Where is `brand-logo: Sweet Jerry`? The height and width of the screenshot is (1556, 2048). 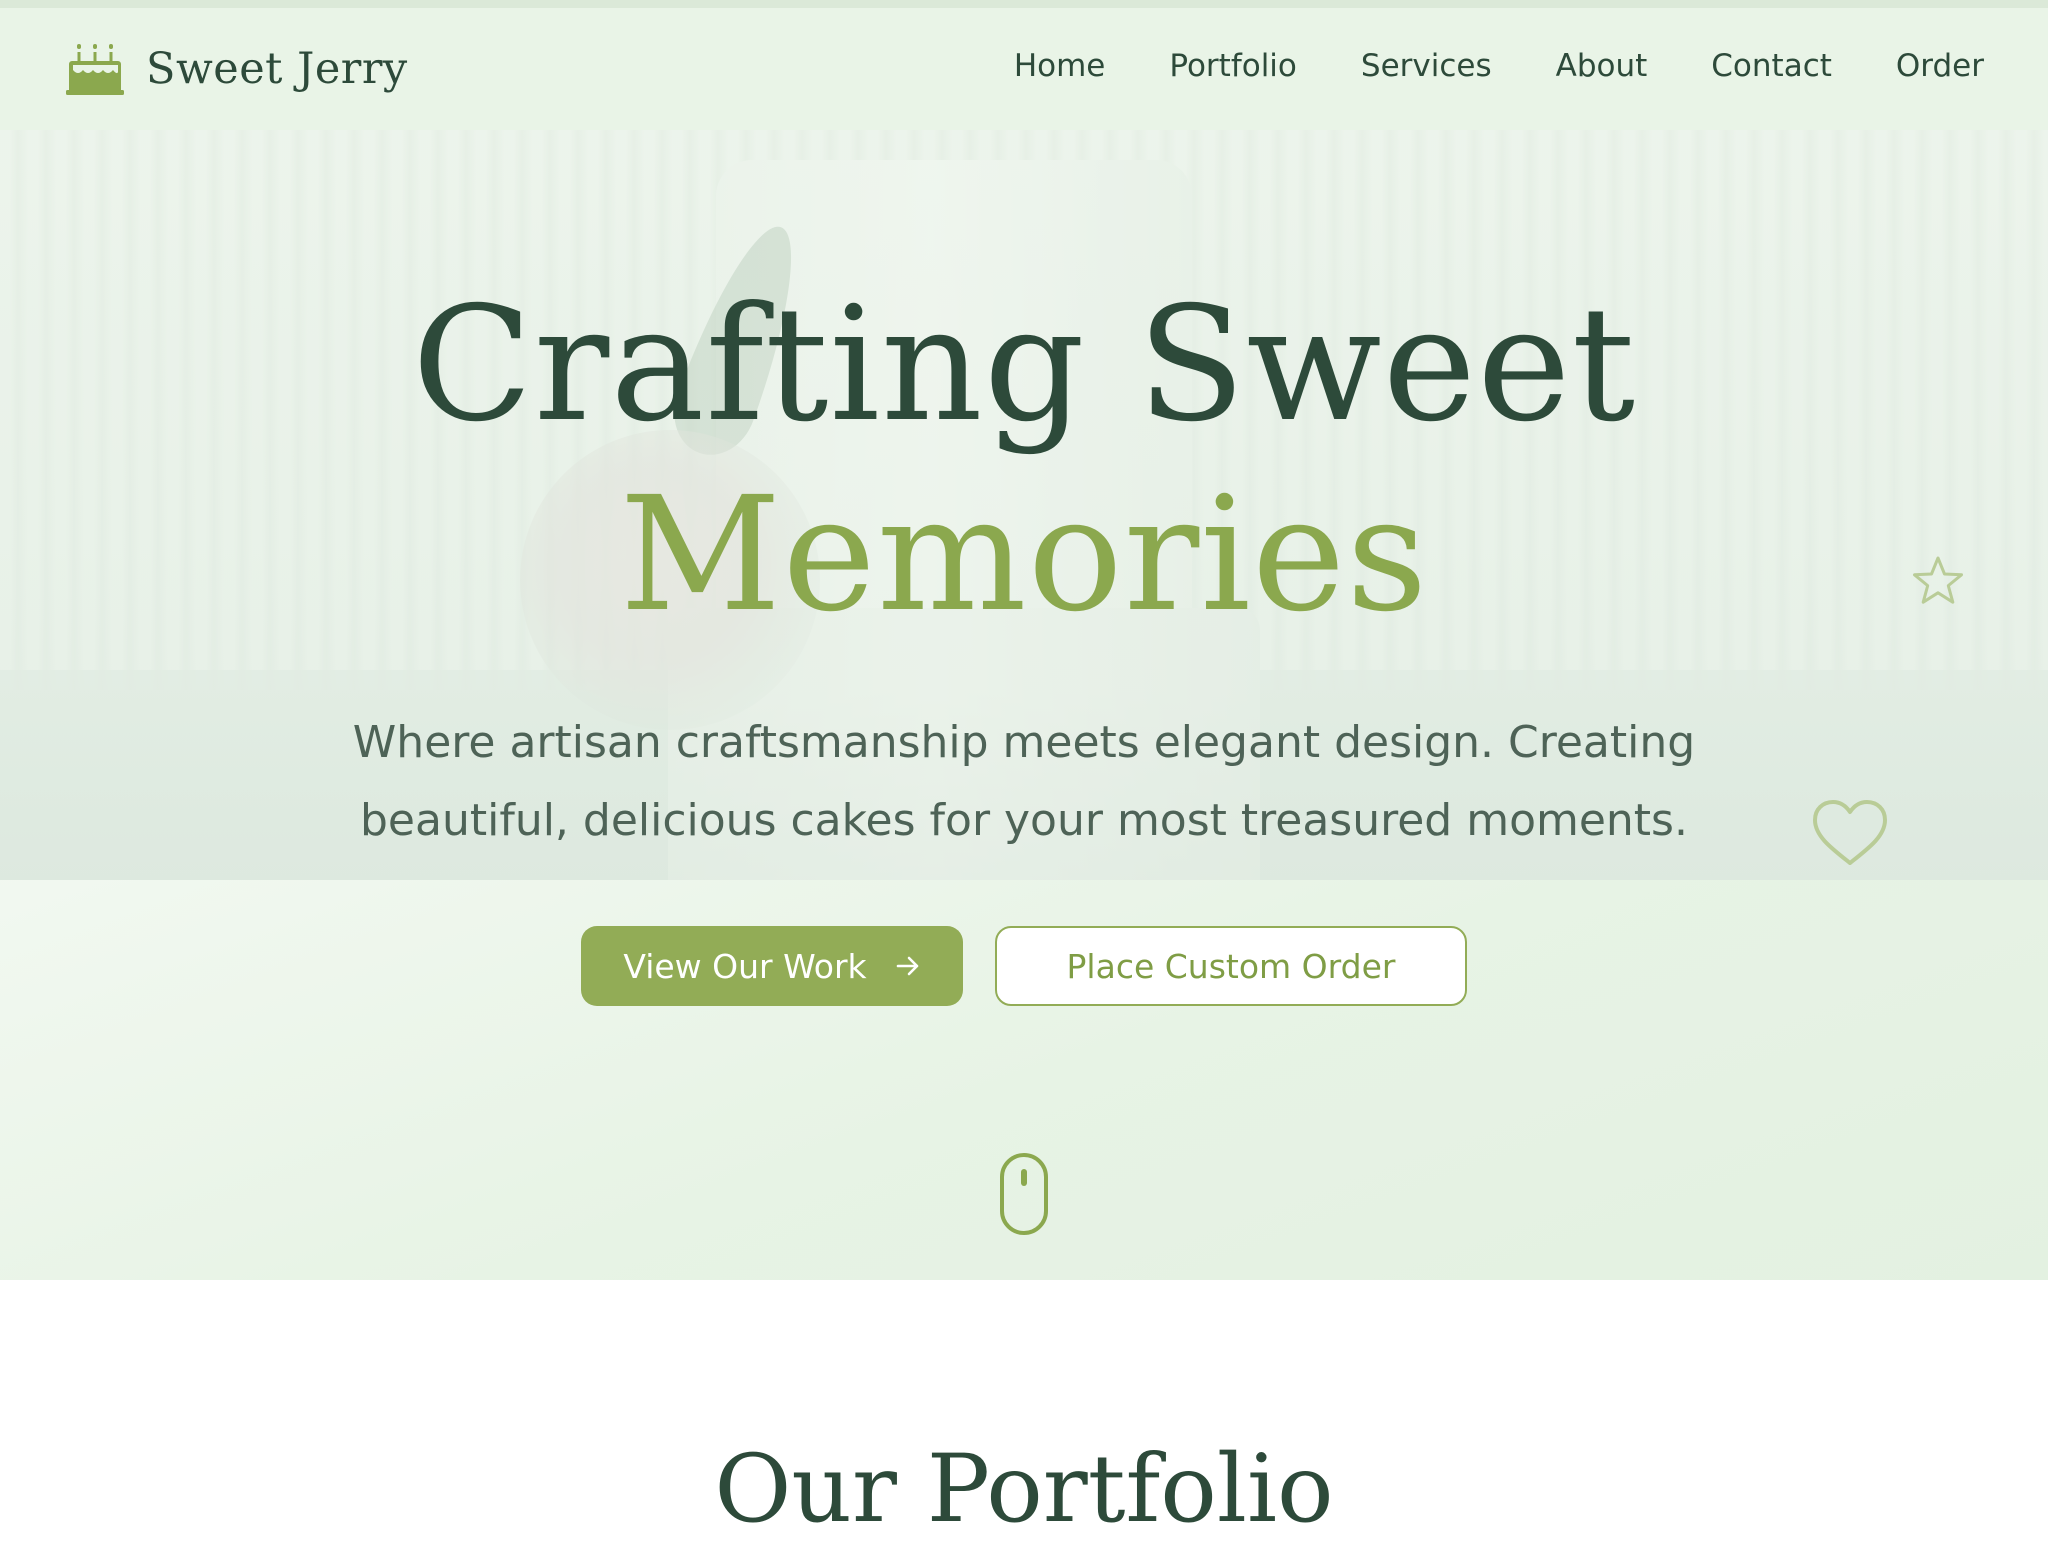
brand-logo: Sweet Jerry is located at coordinates (236, 69).